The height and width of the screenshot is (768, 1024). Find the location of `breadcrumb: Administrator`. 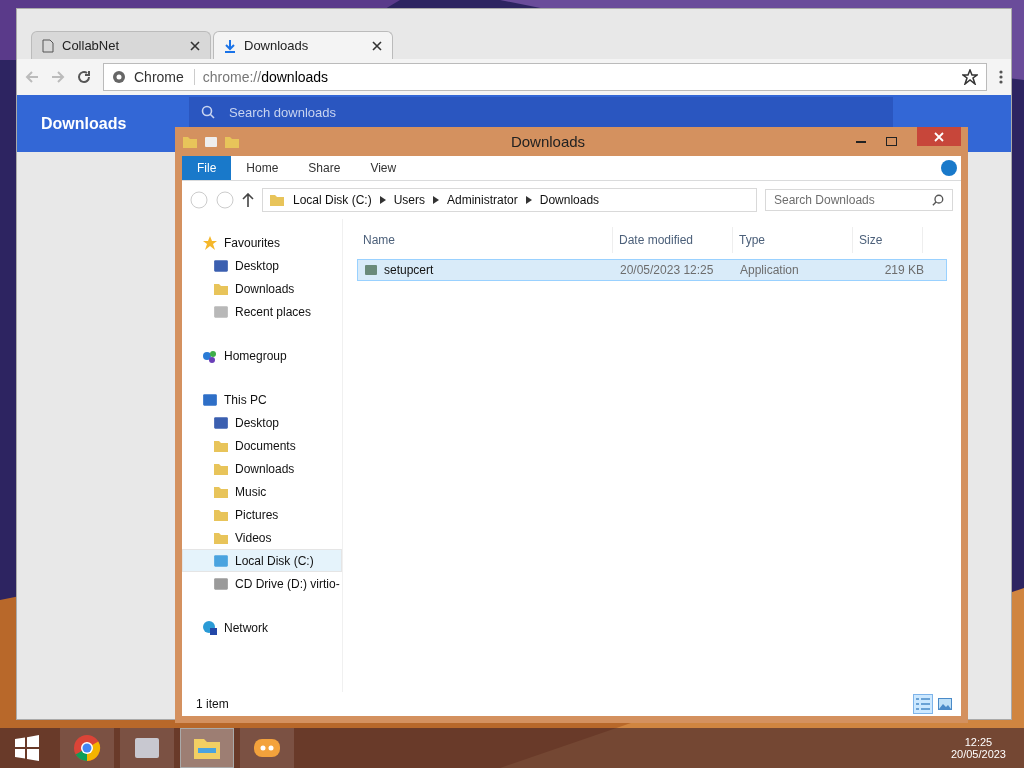

breadcrumb: Administrator is located at coordinates (482, 200).